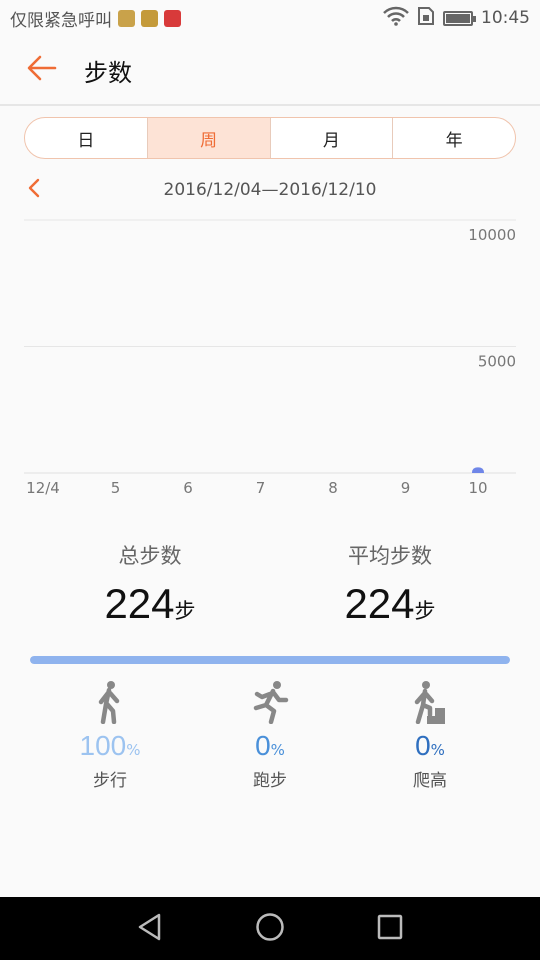 The height and width of the screenshot is (960, 540). What do you see at coordinates (492, 235) in the screenshot?
I see `y-tick-label: 10000` at bounding box center [492, 235].